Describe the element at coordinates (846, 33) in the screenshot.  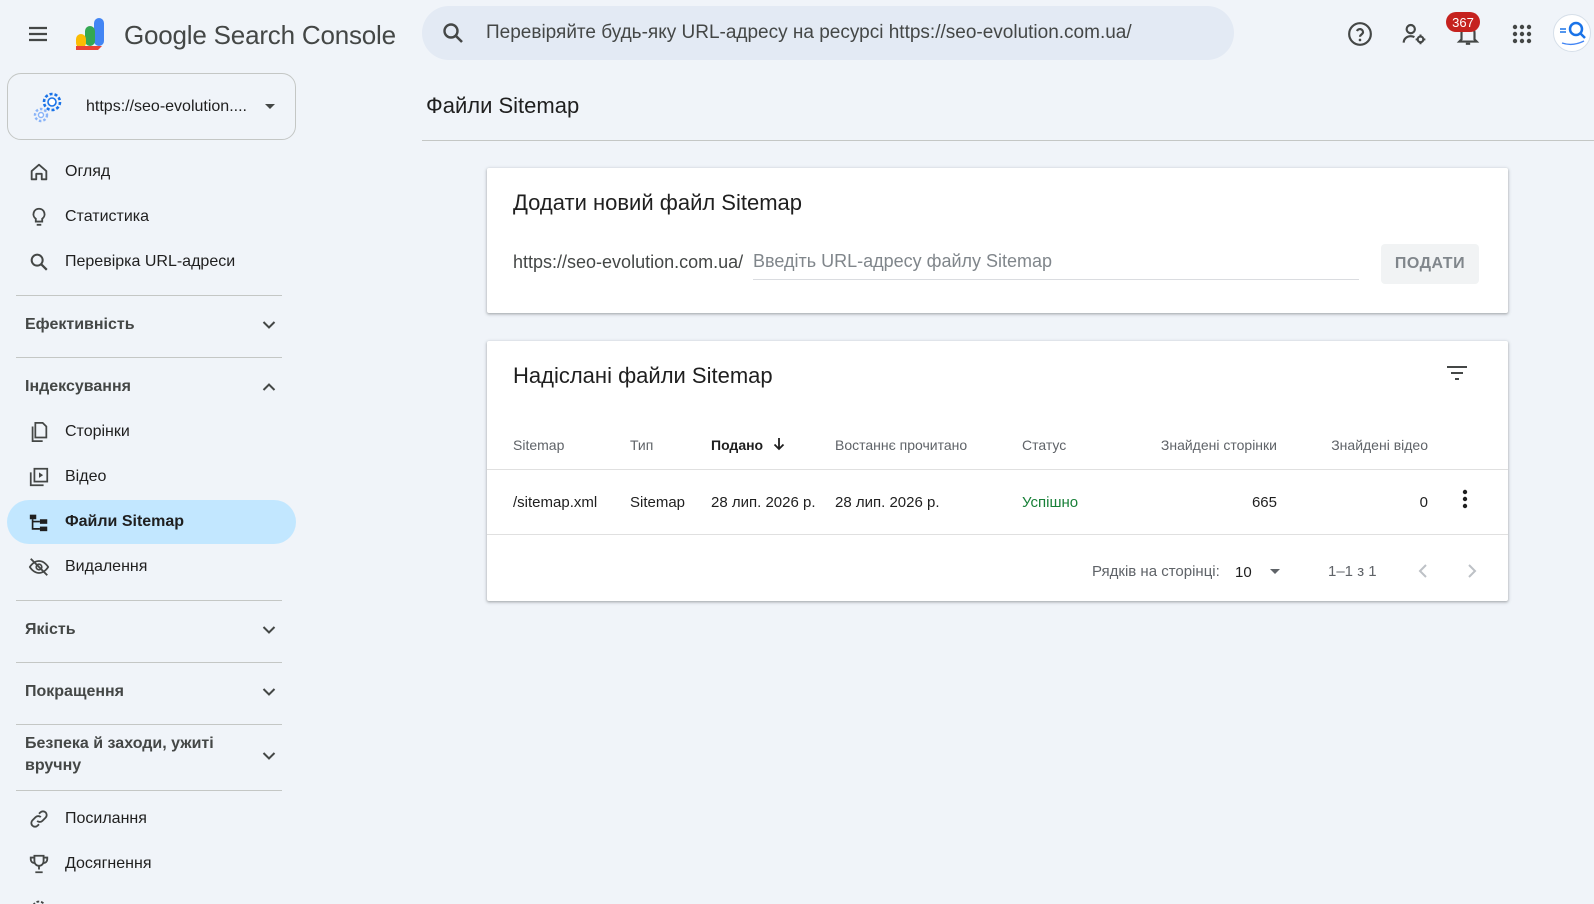
I see `search-input` at that location.